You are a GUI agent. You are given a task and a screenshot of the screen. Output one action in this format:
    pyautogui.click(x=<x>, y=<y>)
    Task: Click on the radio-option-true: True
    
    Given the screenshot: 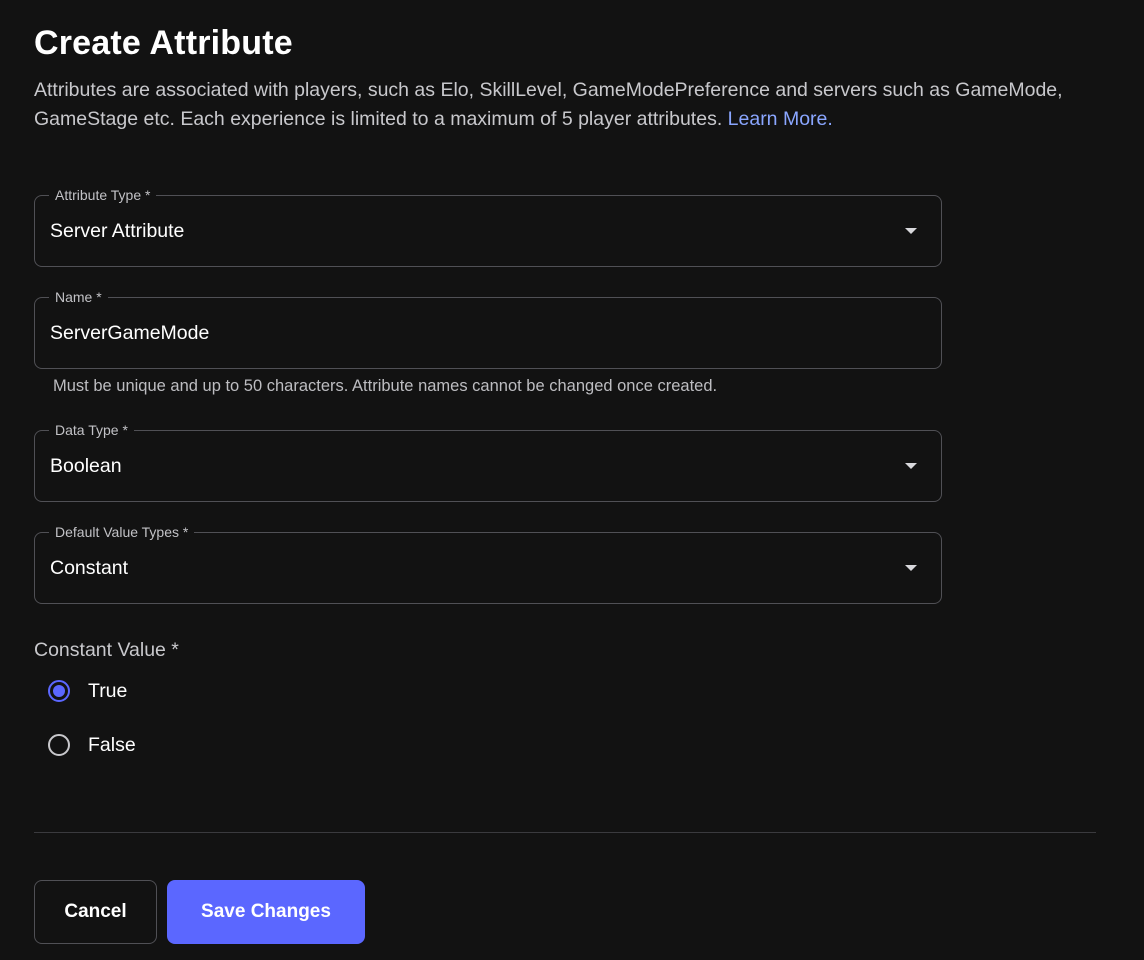 What is the action you would take?
    pyautogui.click(x=87, y=691)
    